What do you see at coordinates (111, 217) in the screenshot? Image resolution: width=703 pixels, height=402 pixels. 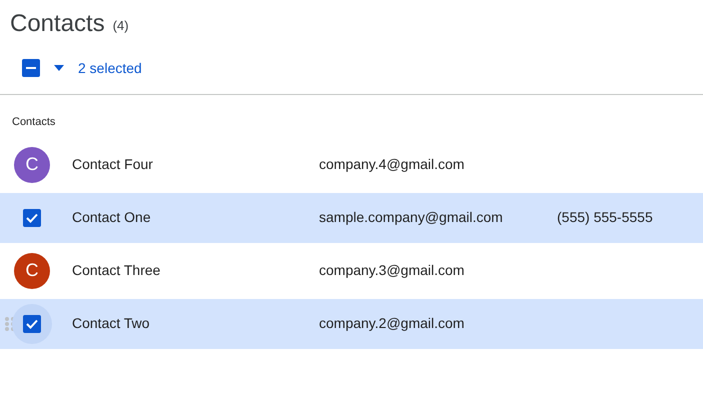 I see `contact-name: Contact One` at bounding box center [111, 217].